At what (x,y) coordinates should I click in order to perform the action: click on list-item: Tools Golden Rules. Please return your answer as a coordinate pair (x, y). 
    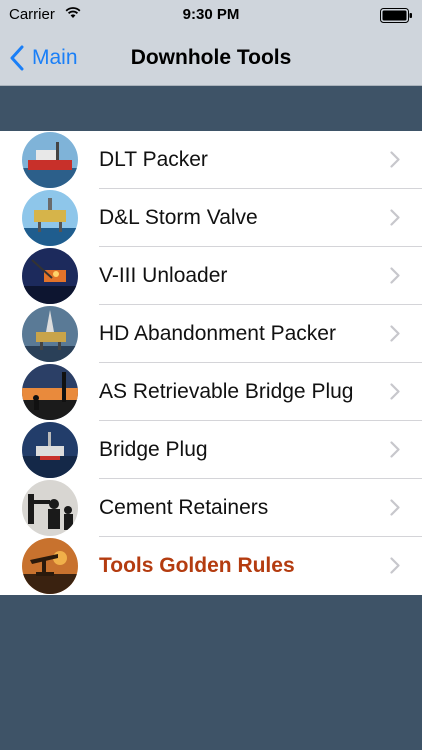
    Looking at the image, I should click on (211, 566).